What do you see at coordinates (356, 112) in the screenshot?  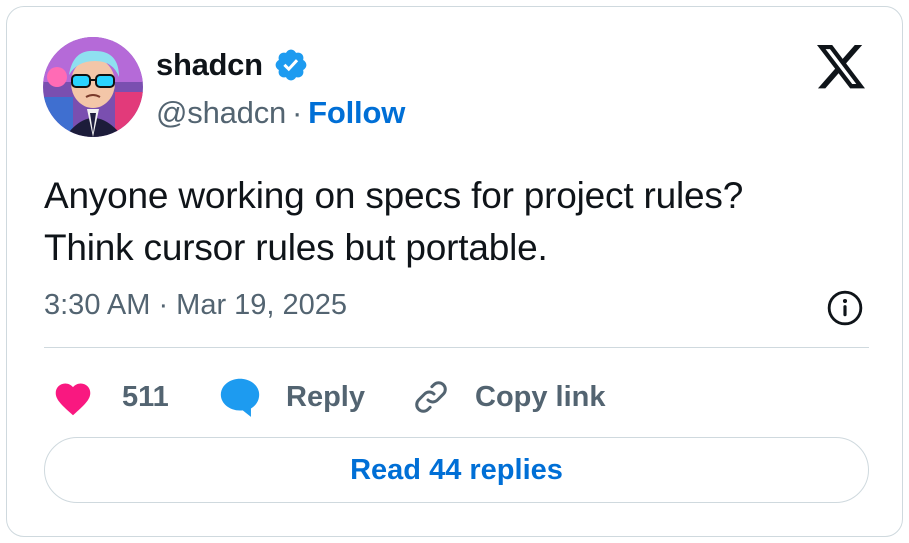 I see `follow-link: Follow` at bounding box center [356, 112].